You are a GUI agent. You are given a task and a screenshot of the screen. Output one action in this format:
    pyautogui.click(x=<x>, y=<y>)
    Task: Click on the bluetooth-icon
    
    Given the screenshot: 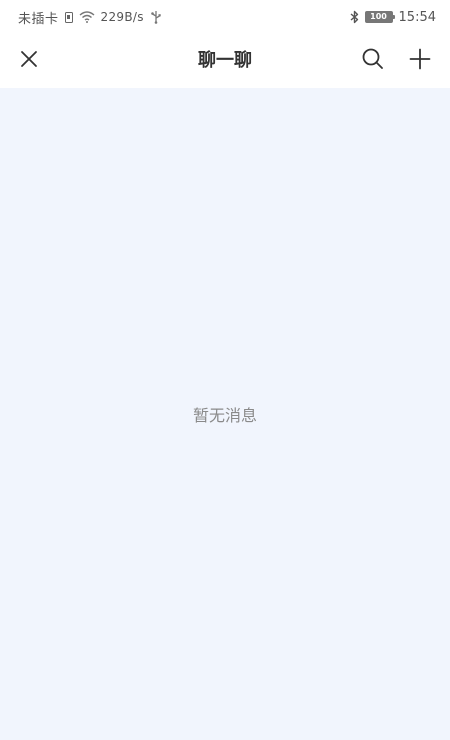 What is the action you would take?
    pyautogui.click(x=354, y=17)
    